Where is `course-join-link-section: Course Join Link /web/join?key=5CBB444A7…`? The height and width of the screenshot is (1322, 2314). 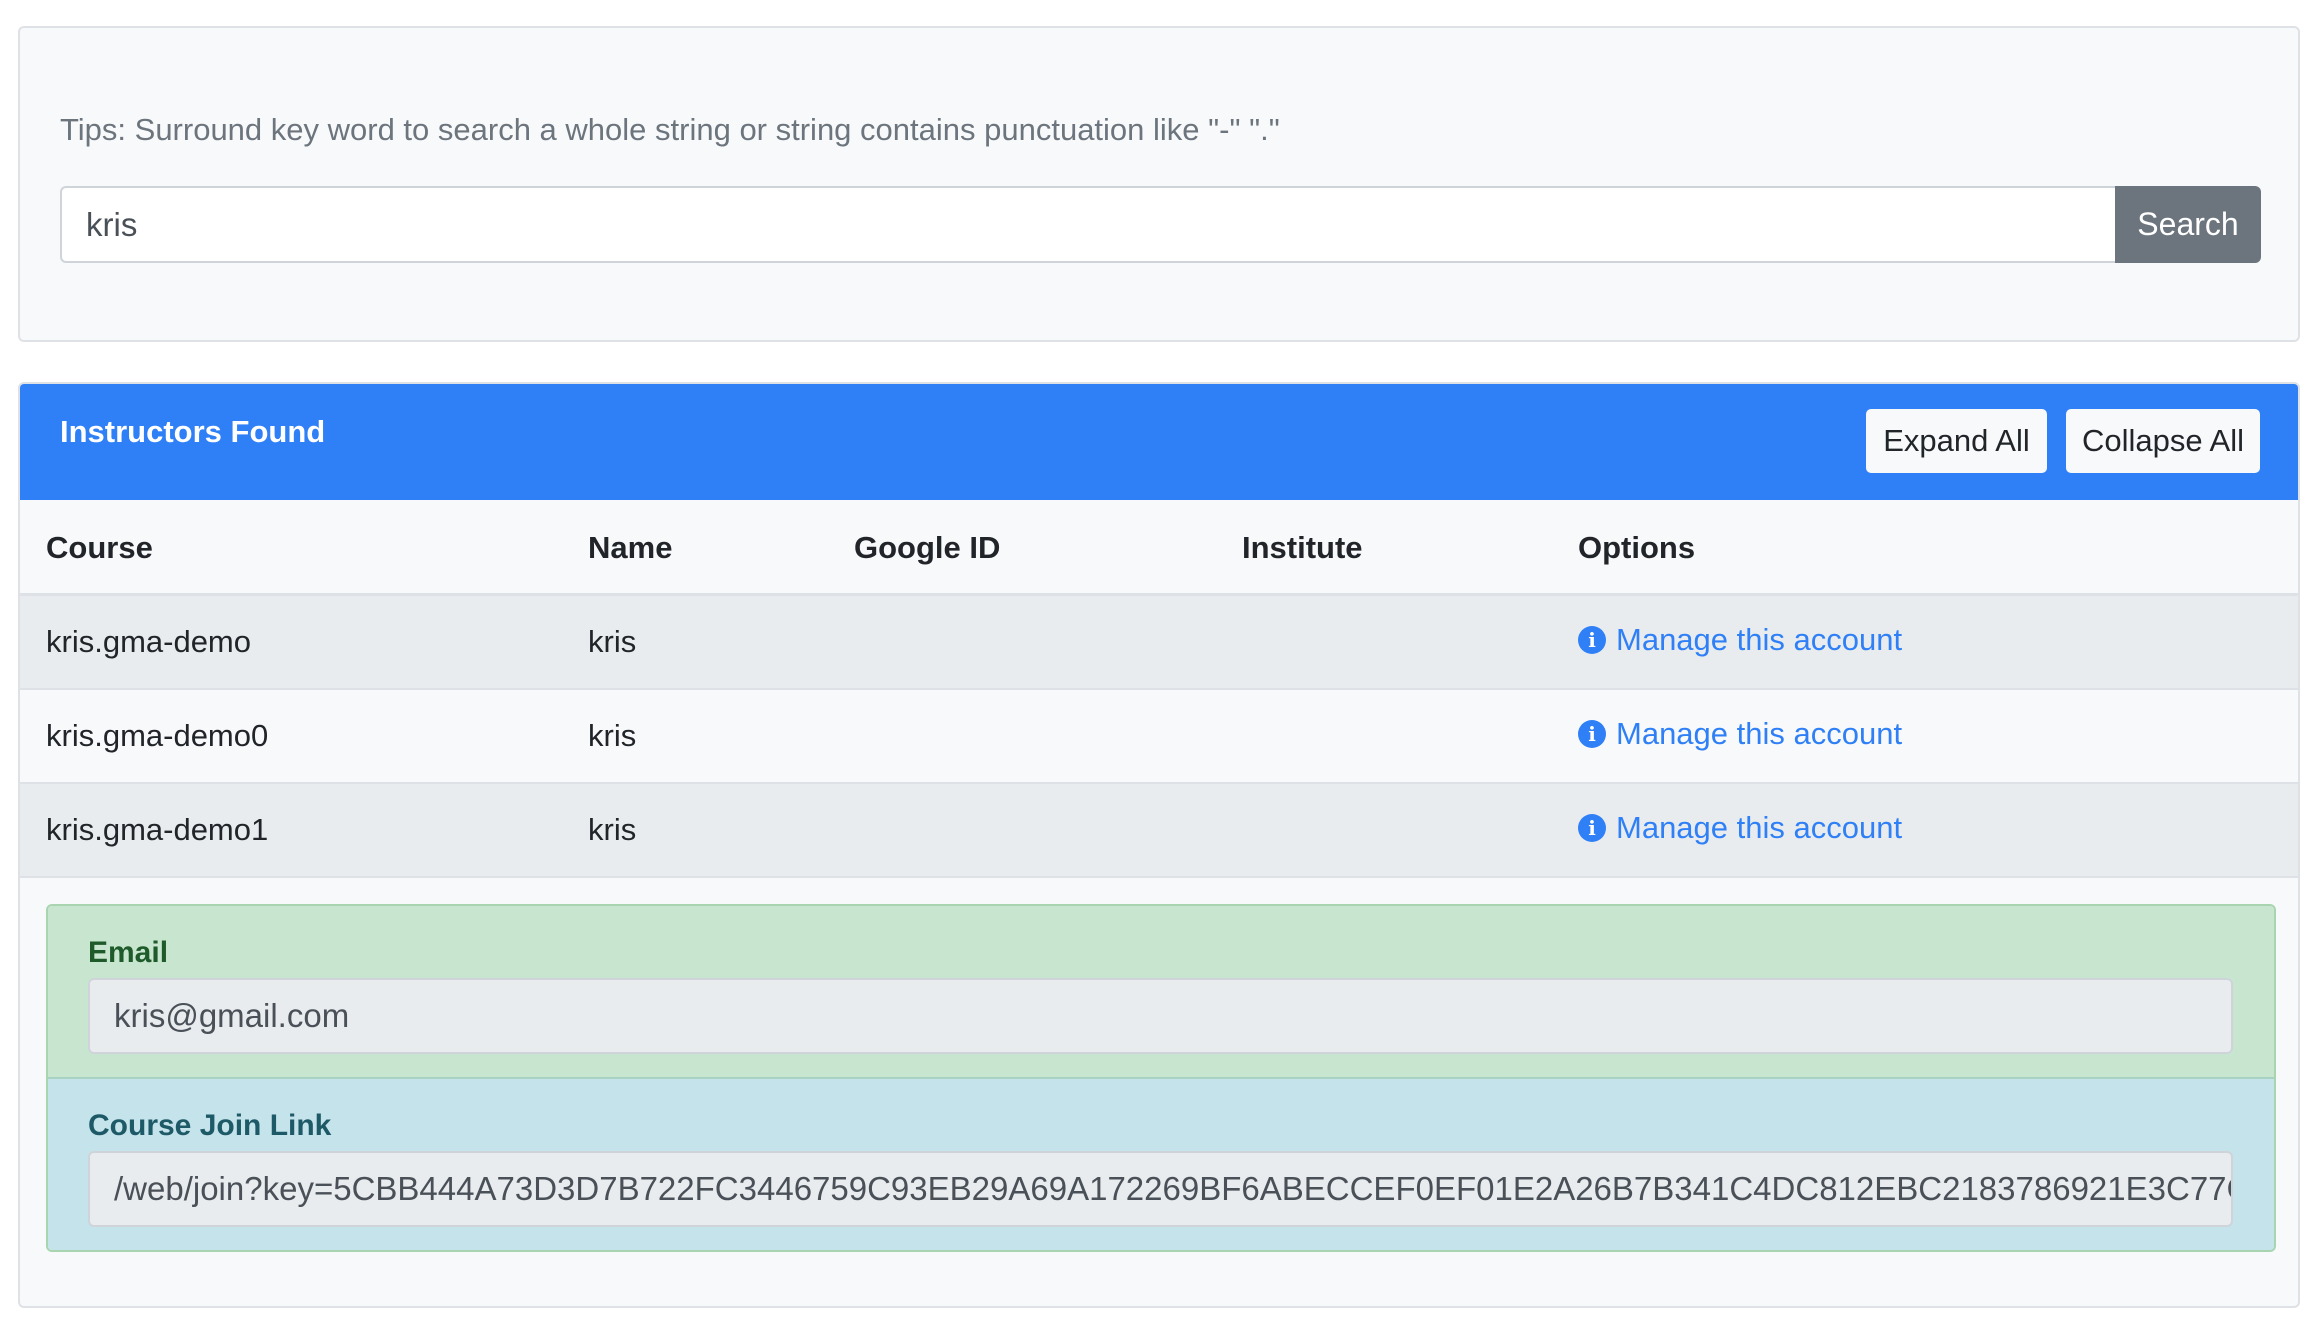 course-join-link-section: Course Join Link /web/join?key=5CBB444A7… is located at coordinates (1161, 1164).